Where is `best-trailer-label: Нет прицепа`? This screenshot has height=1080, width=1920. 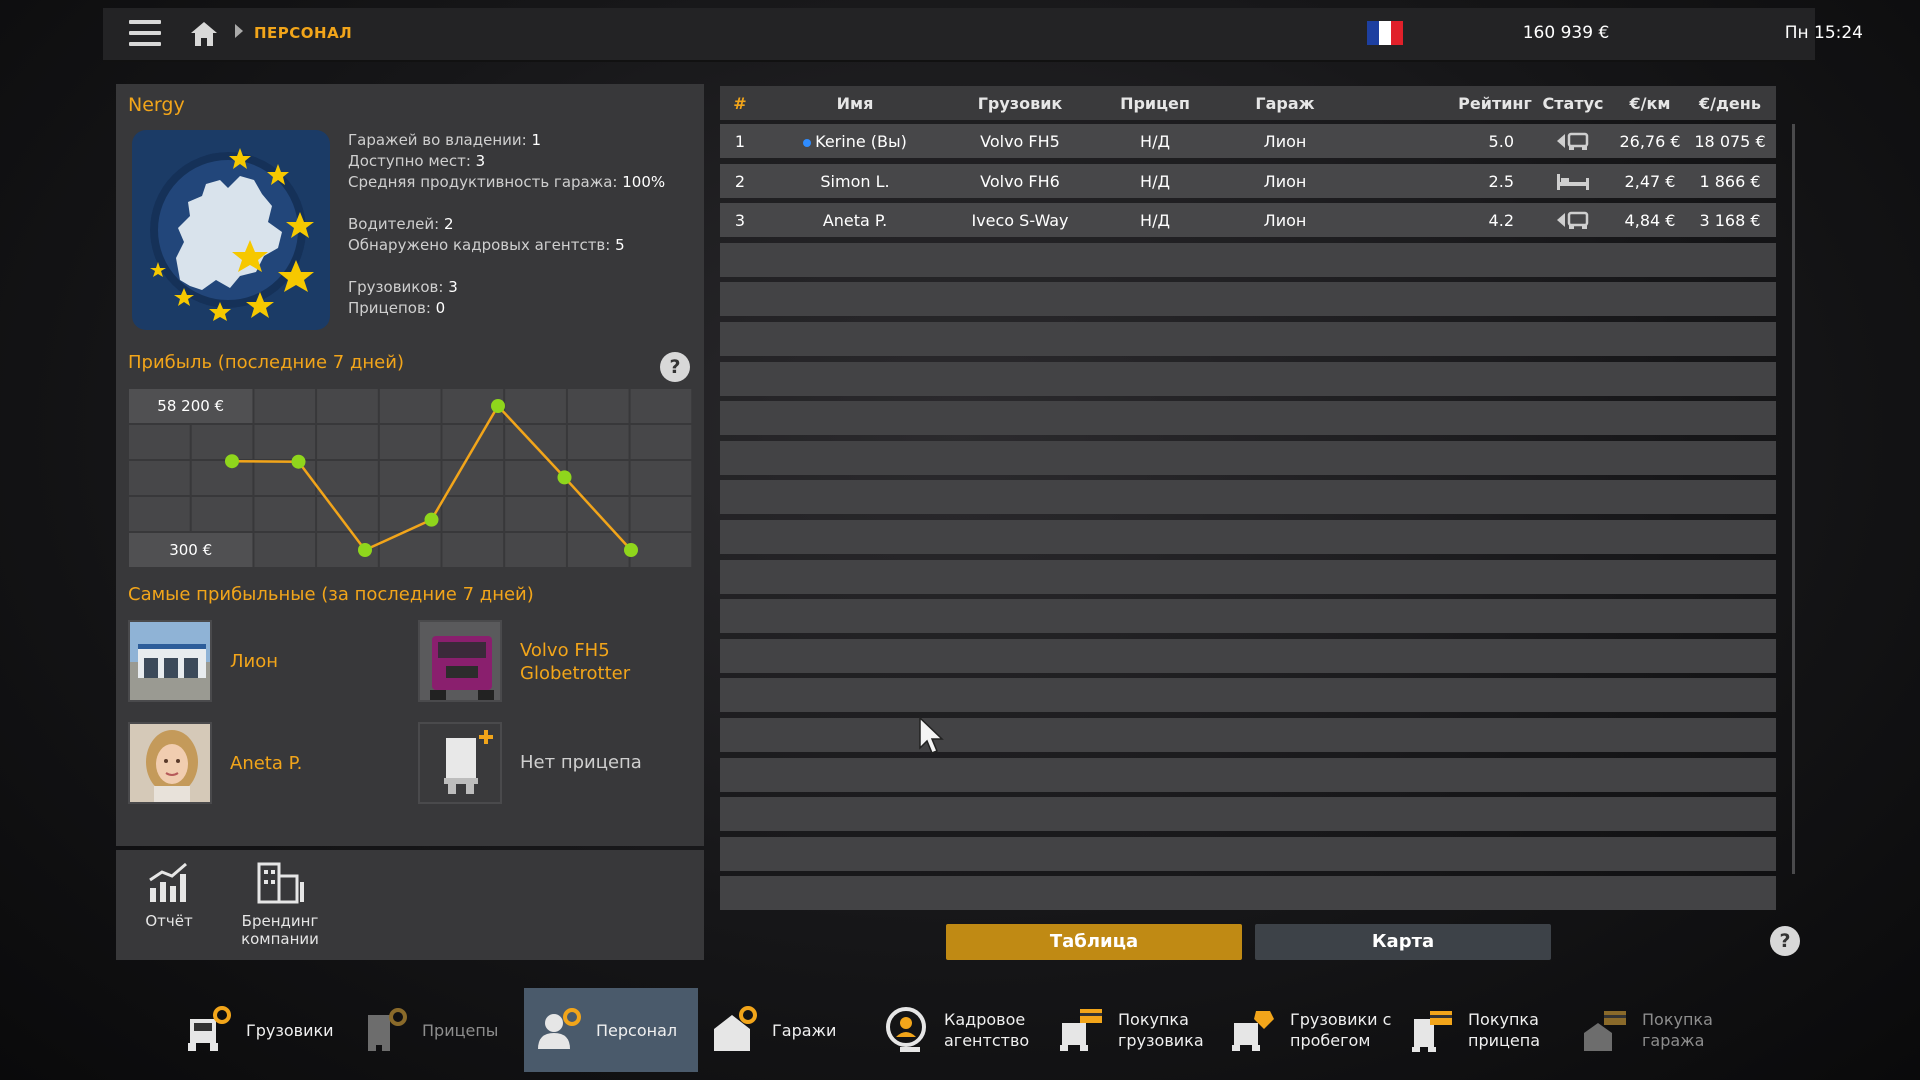
best-trailer-label: Нет прицепа is located at coordinates (581, 762).